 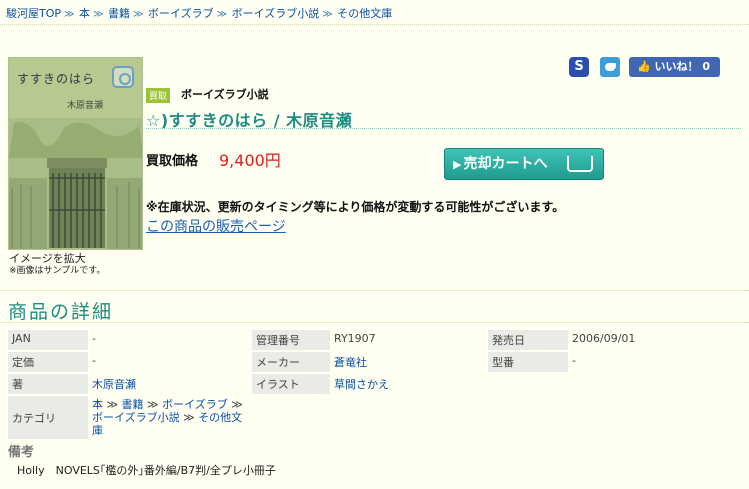 I want to click on detail-value-cell: 蒼竜社, so click(x=409, y=362).